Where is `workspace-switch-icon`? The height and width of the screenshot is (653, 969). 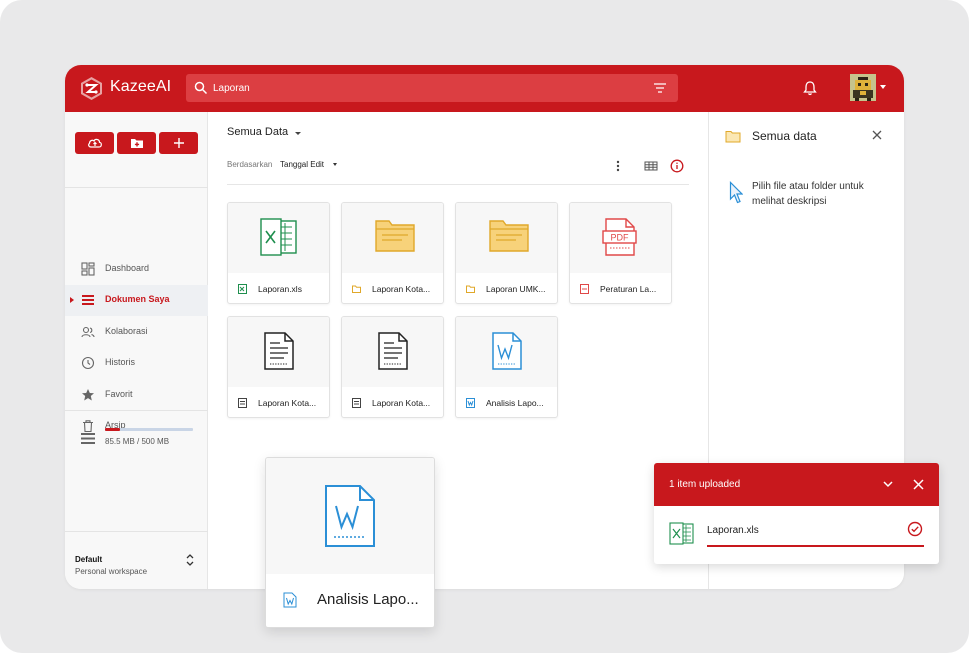 workspace-switch-icon is located at coordinates (190, 560).